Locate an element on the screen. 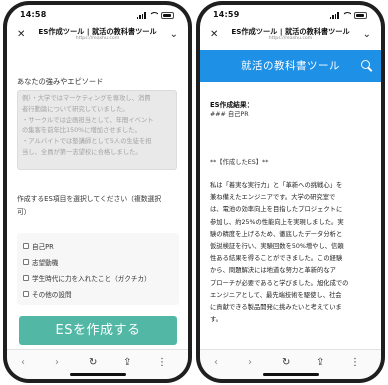  create-es-button: ESを作成する is located at coordinates (98, 330).